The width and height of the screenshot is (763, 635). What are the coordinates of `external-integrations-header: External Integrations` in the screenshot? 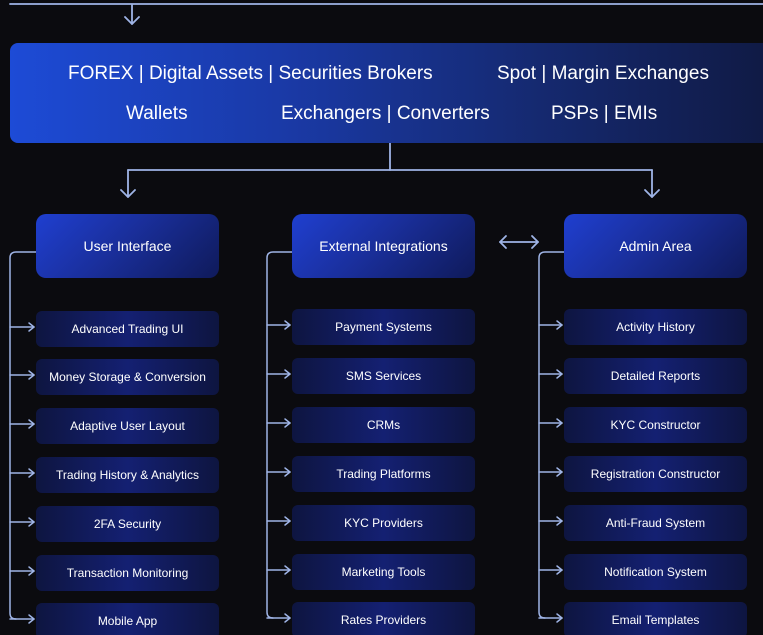 It's located at (383, 246).